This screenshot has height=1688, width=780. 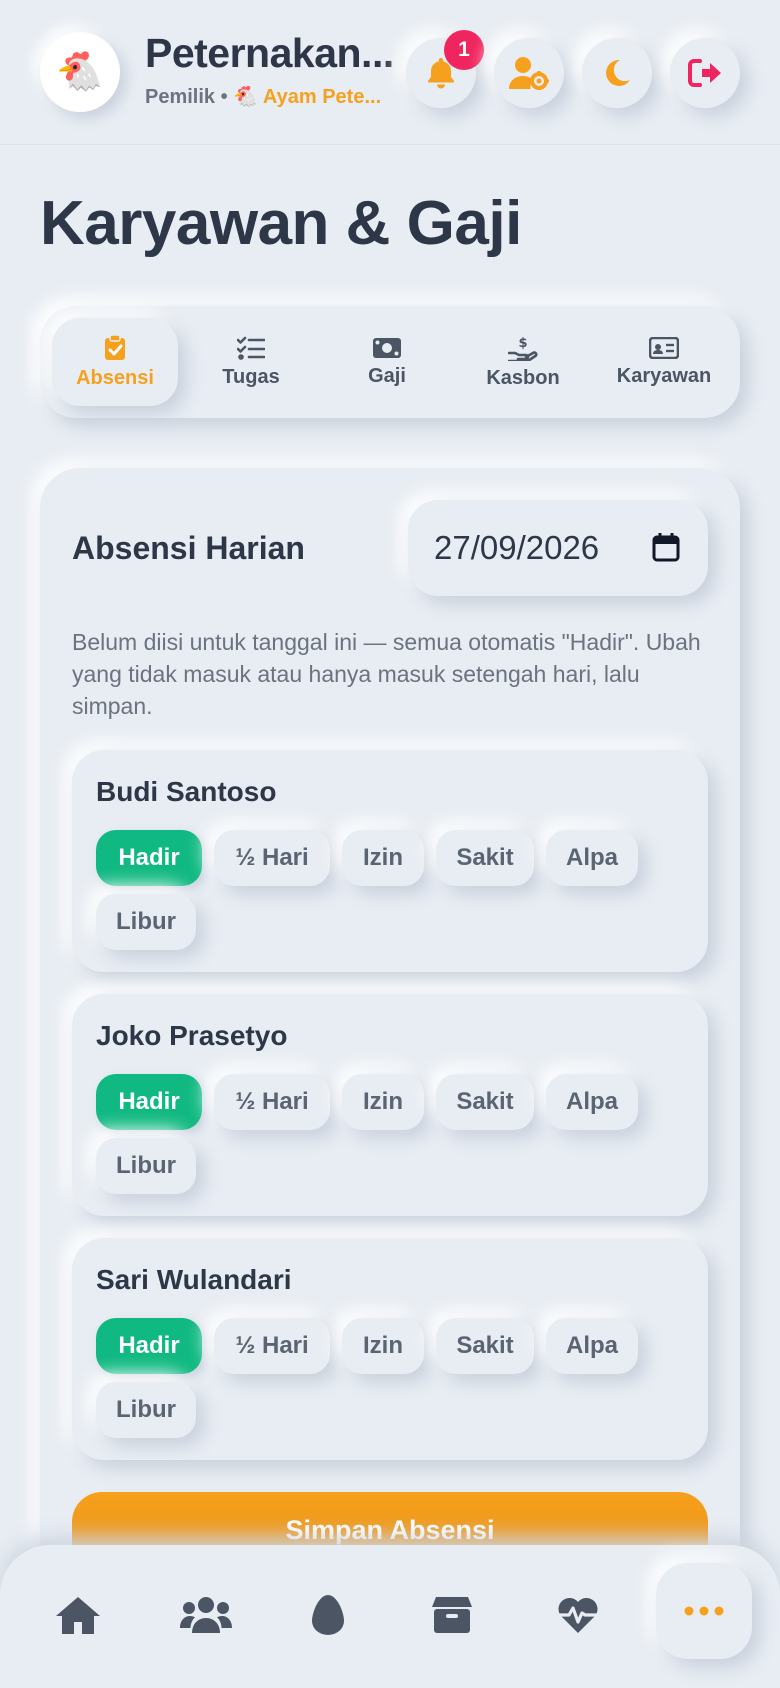 I want to click on dark-mode-toggle, so click(x=617, y=73).